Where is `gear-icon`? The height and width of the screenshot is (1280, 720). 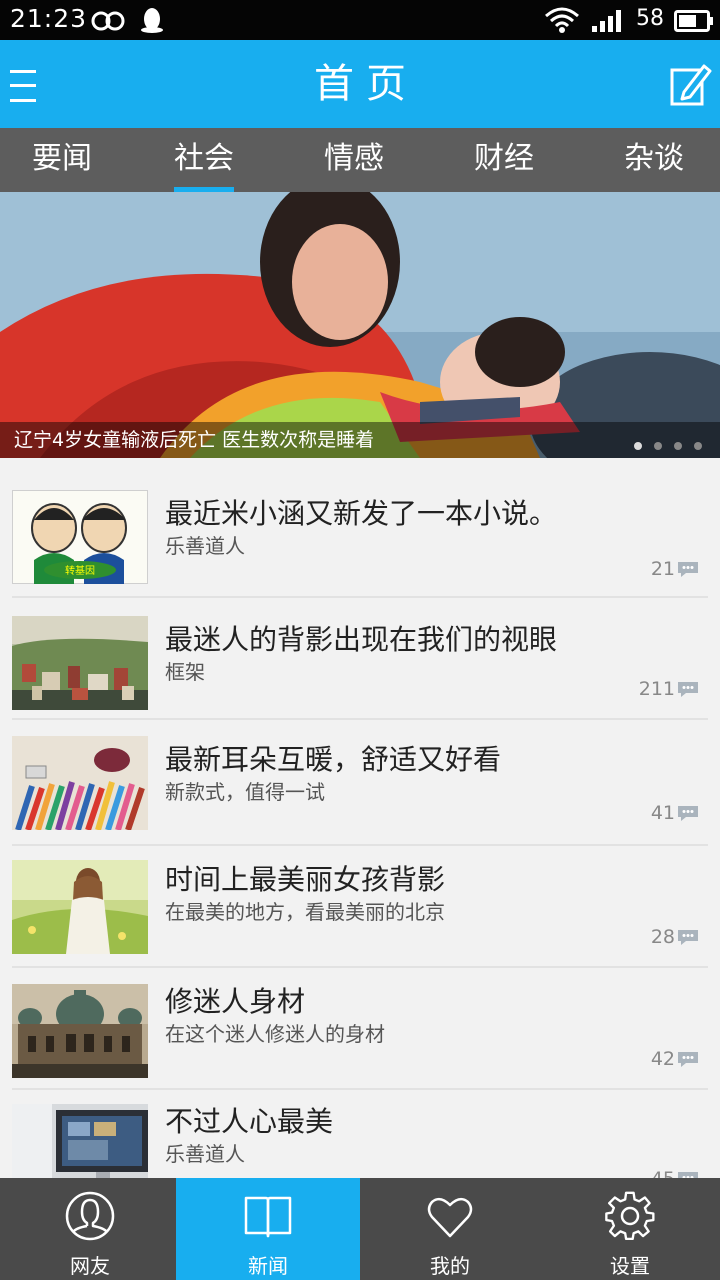 gear-icon is located at coordinates (630, 1216).